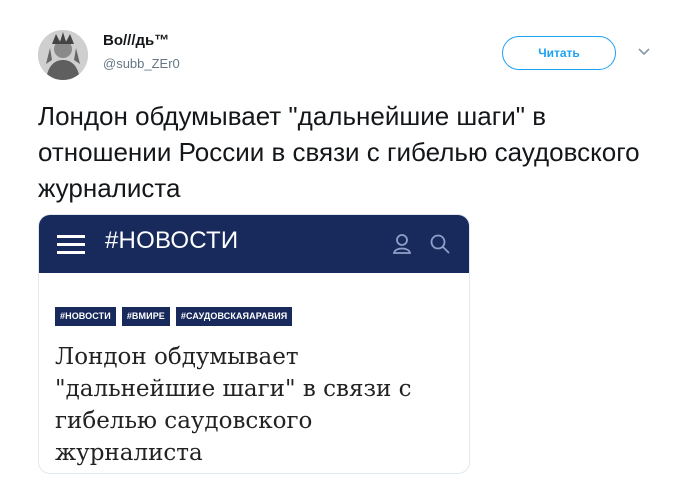 The image size is (695, 493). What do you see at coordinates (644, 52) in the screenshot?
I see `chevron-down-icon` at bounding box center [644, 52].